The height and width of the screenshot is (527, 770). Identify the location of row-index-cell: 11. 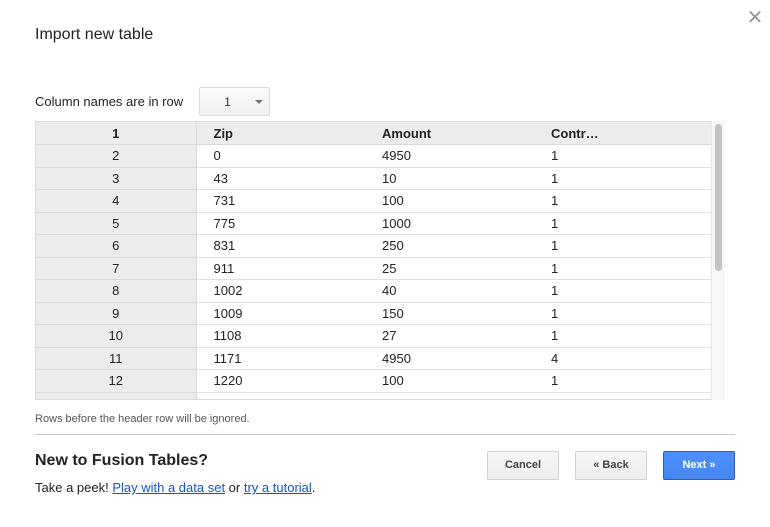
(116, 358).